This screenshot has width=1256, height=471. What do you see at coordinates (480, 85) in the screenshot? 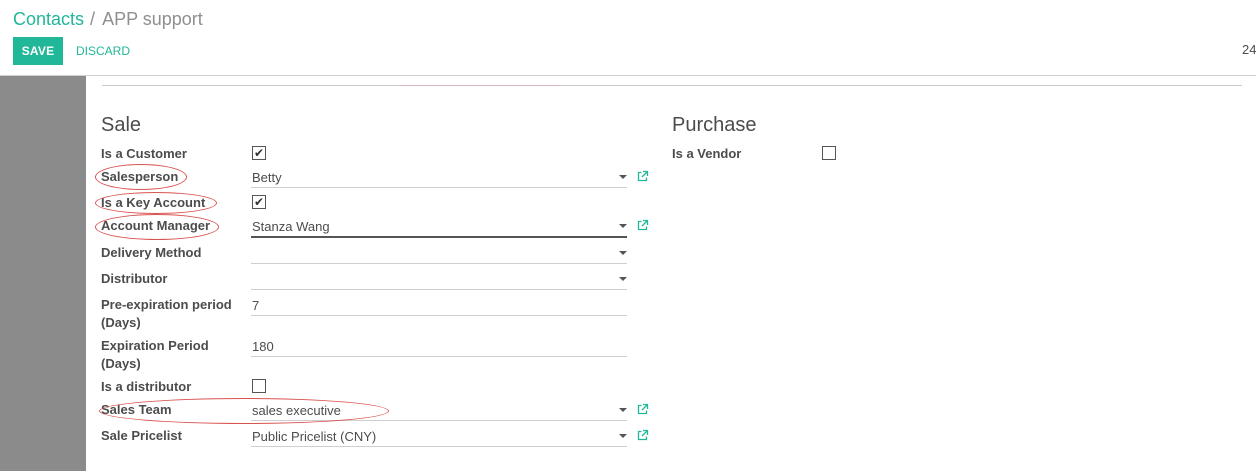
I see `tab-indicator` at bounding box center [480, 85].